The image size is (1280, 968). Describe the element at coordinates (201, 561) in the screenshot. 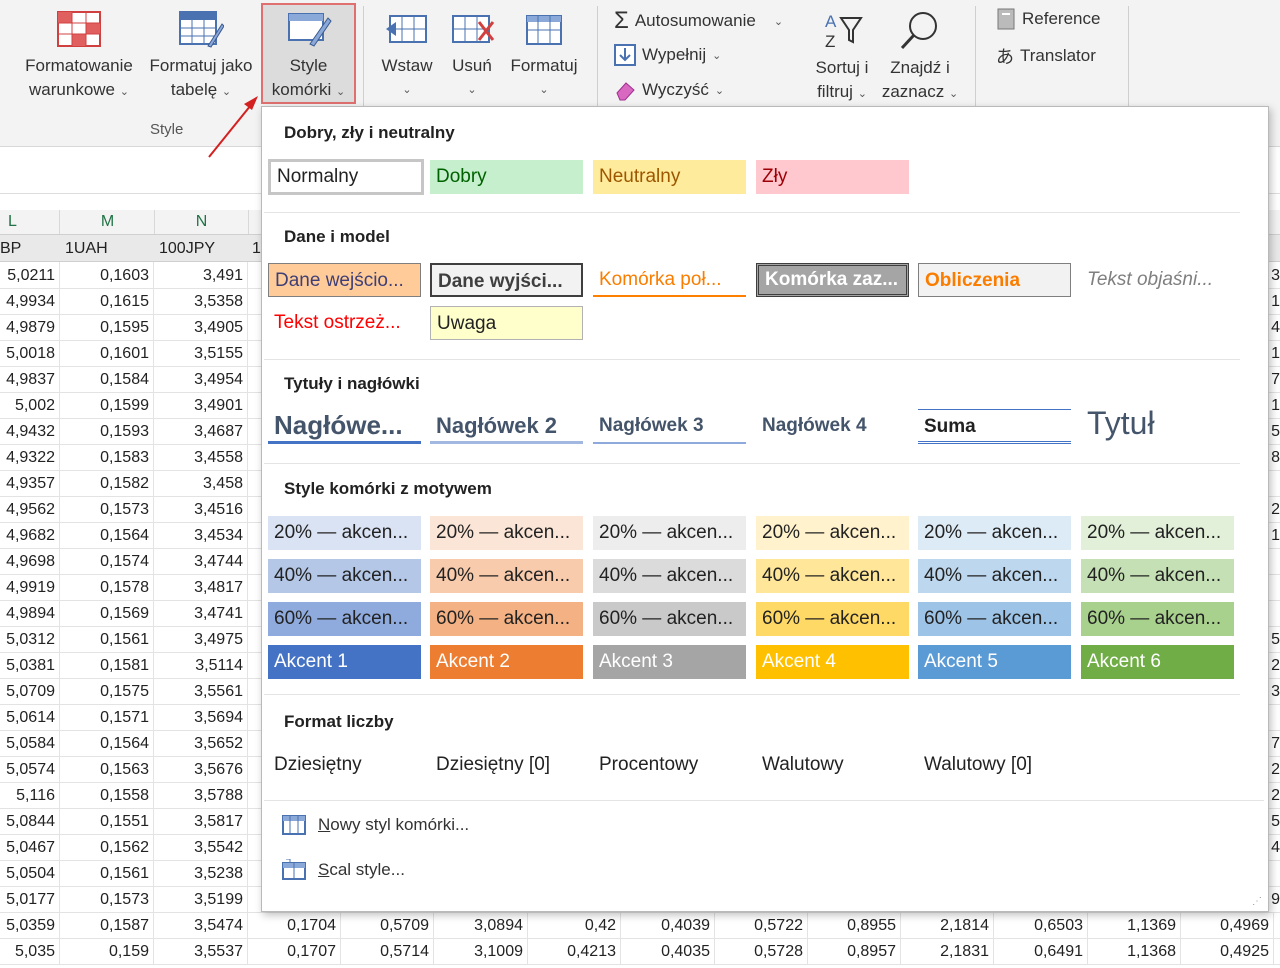

I see `table-cell: 3,4744` at that location.